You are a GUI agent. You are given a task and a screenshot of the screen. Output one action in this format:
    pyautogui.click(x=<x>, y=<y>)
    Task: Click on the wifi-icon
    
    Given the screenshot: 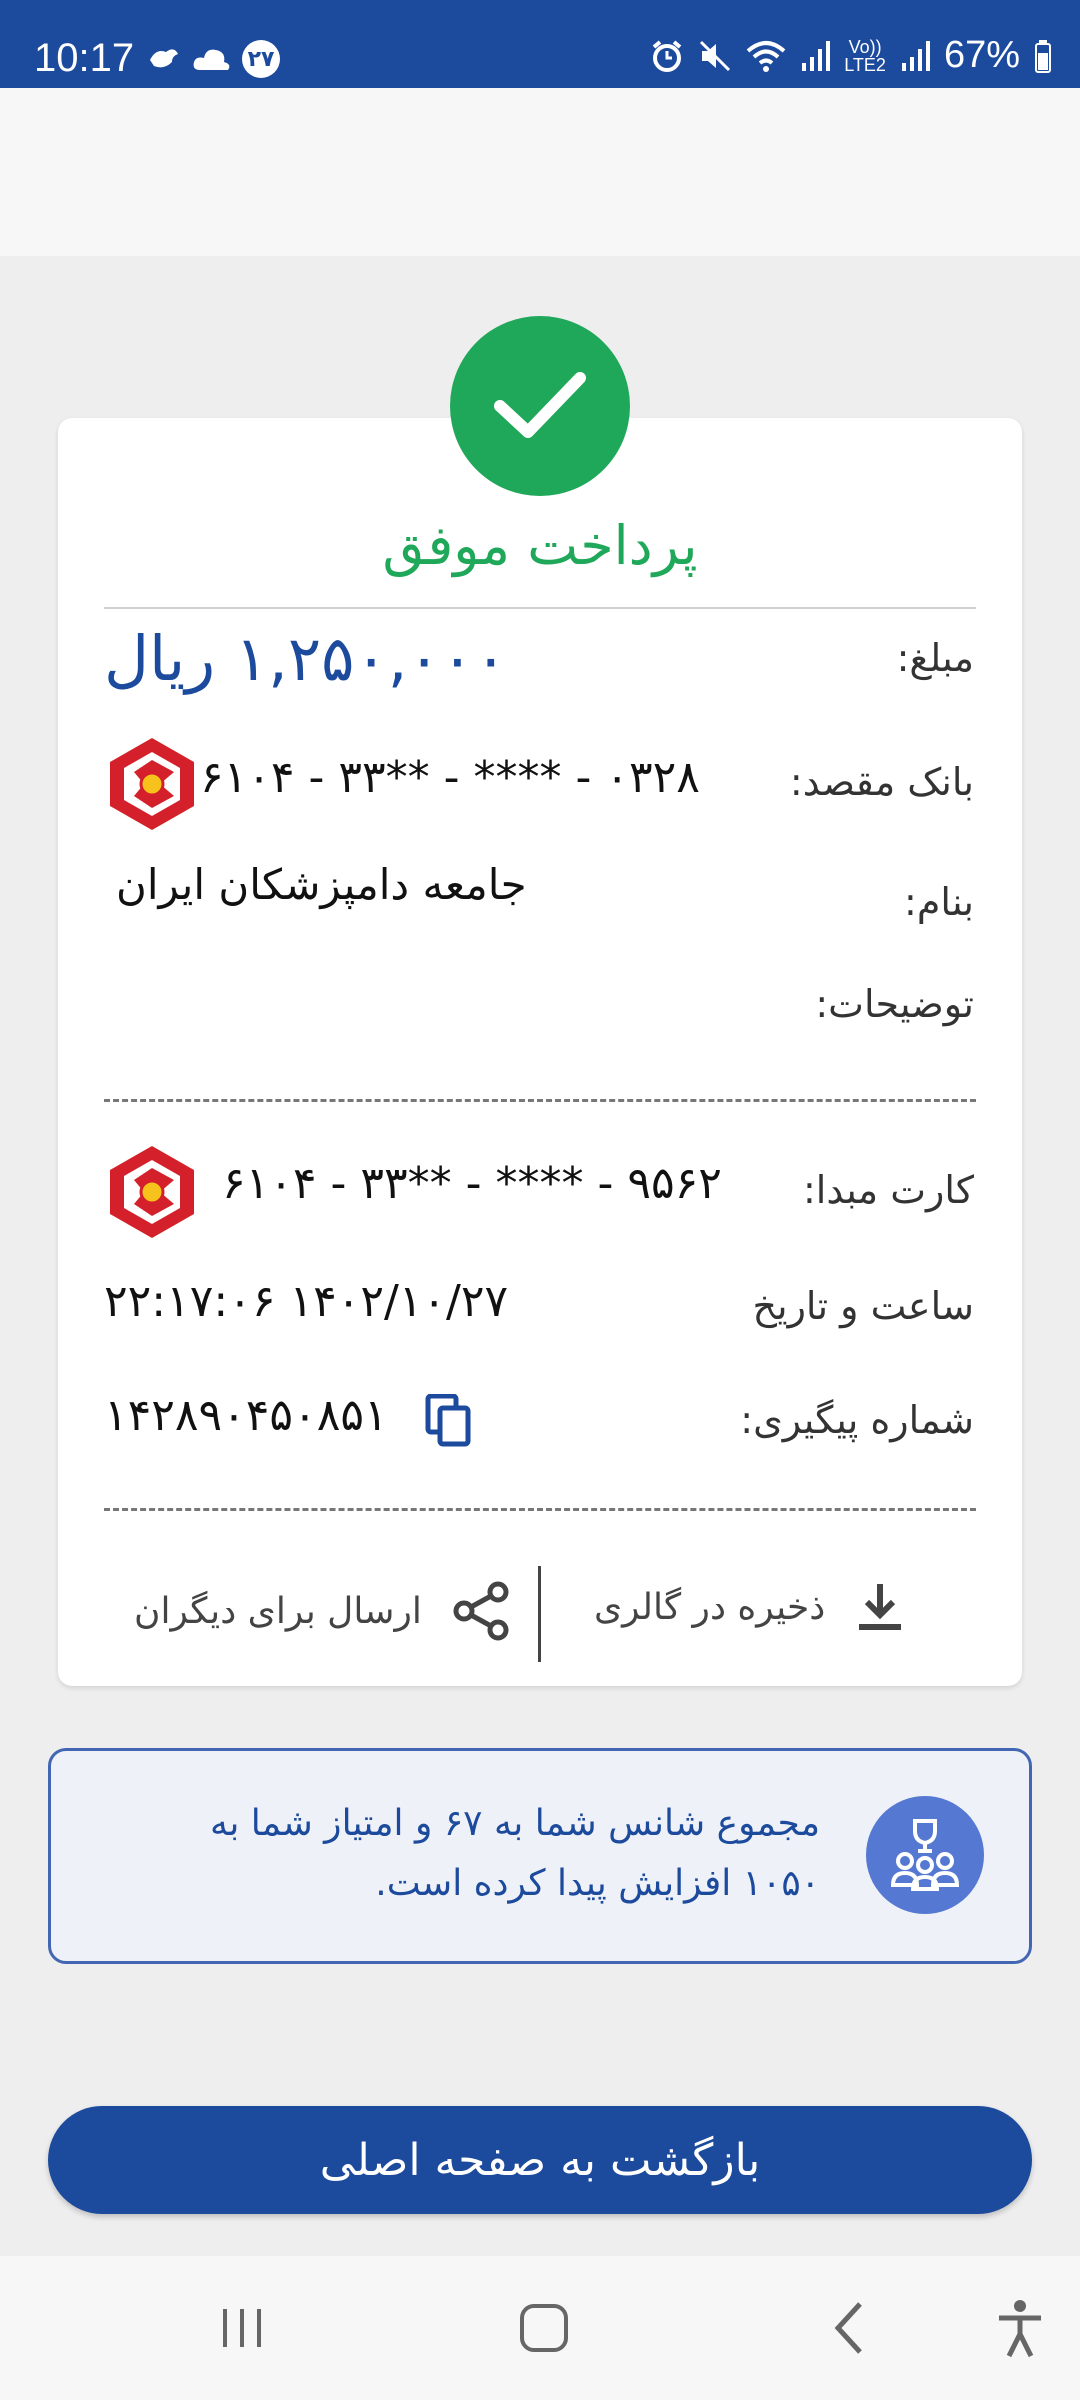 What is the action you would take?
    pyautogui.click(x=766, y=56)
    